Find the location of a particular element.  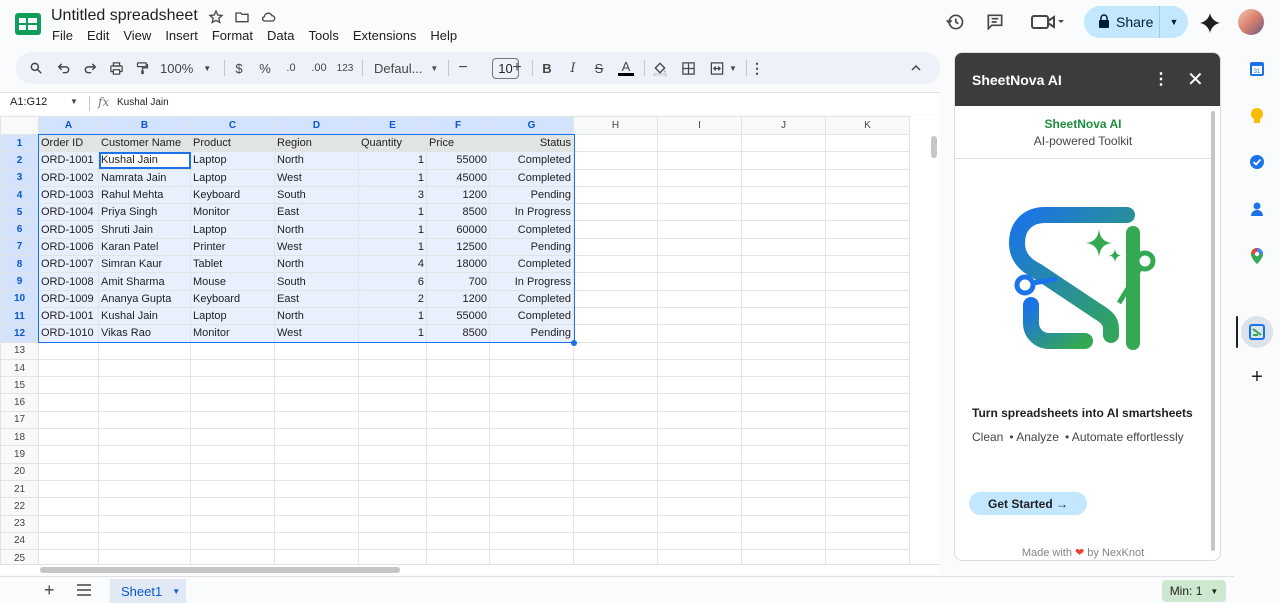

cell: Ananya Gupta is located at coordinates (144, 298).